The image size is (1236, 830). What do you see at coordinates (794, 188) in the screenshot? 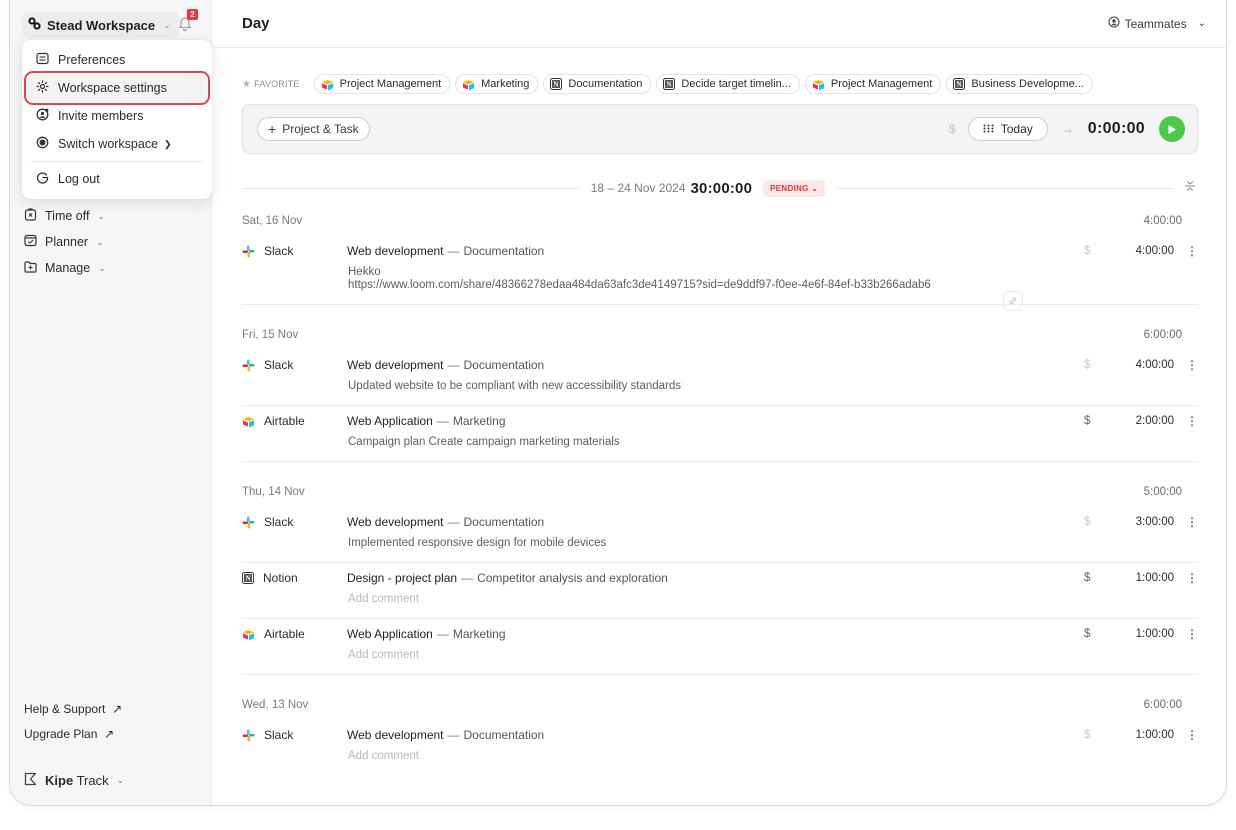
I see `status-badge: PENDING ⌄` at bounding box center [794, 188].